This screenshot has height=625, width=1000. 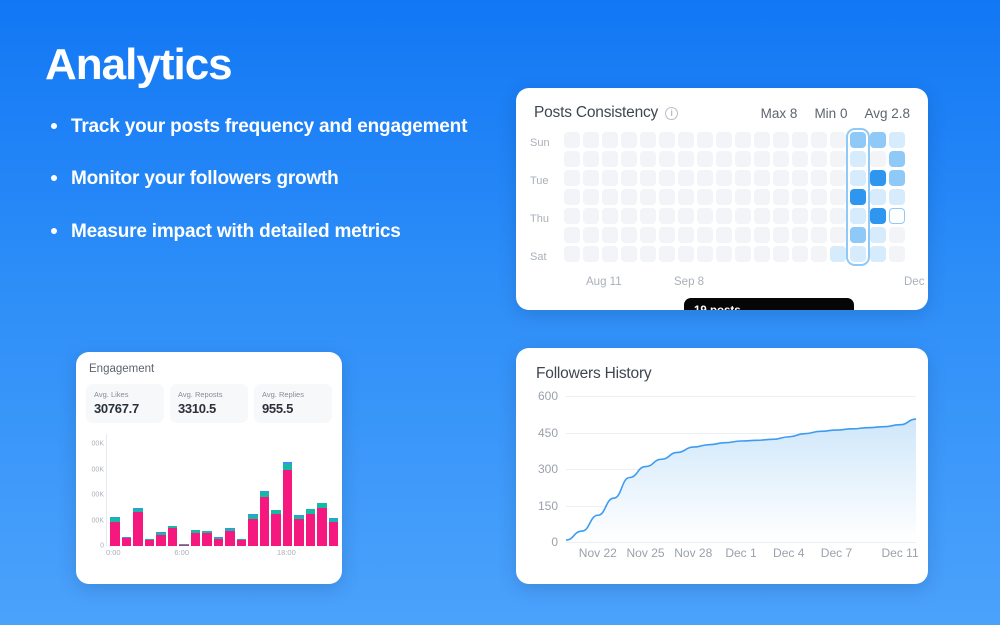 What do you see at coordinates (222, 490) in the screenshot?
I see `bar-plot-area` at bounding box center [222, 490].